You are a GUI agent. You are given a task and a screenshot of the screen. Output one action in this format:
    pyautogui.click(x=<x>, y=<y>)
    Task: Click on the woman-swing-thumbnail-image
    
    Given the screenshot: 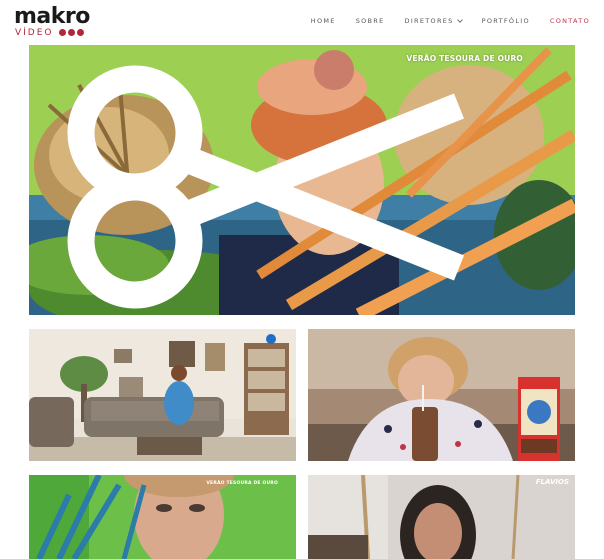 What is the action you would take?
    pyautogui.click(x=441, y=517)
    